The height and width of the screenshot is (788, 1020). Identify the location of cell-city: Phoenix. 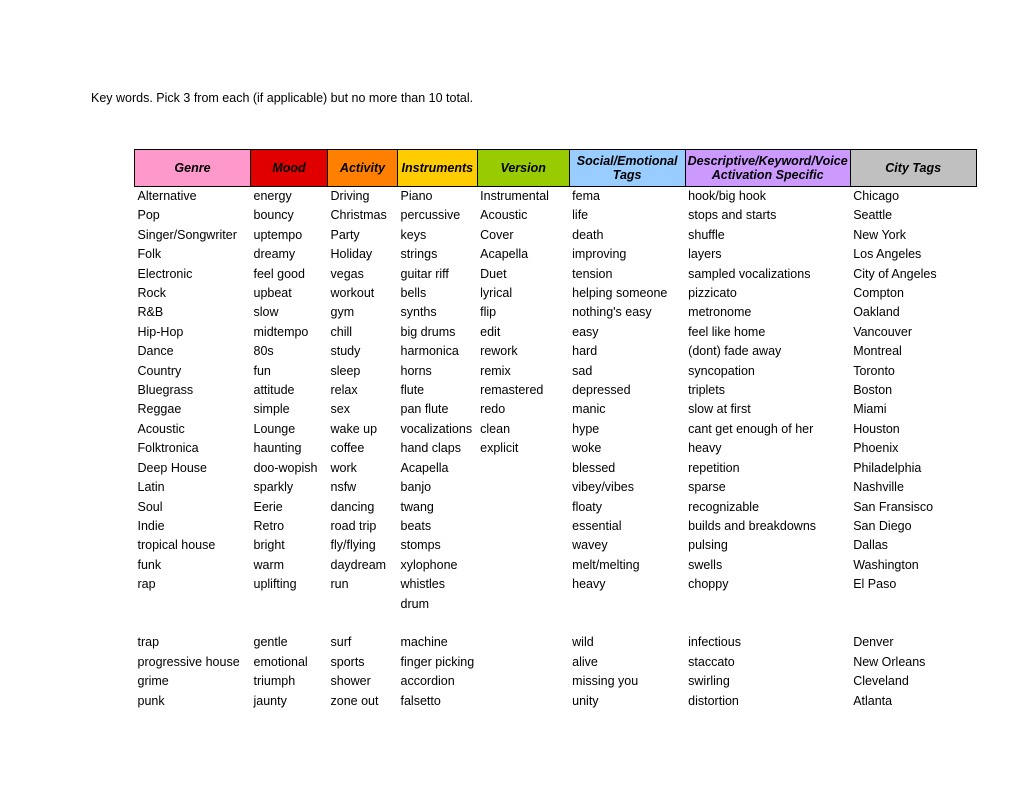
(876, 448).